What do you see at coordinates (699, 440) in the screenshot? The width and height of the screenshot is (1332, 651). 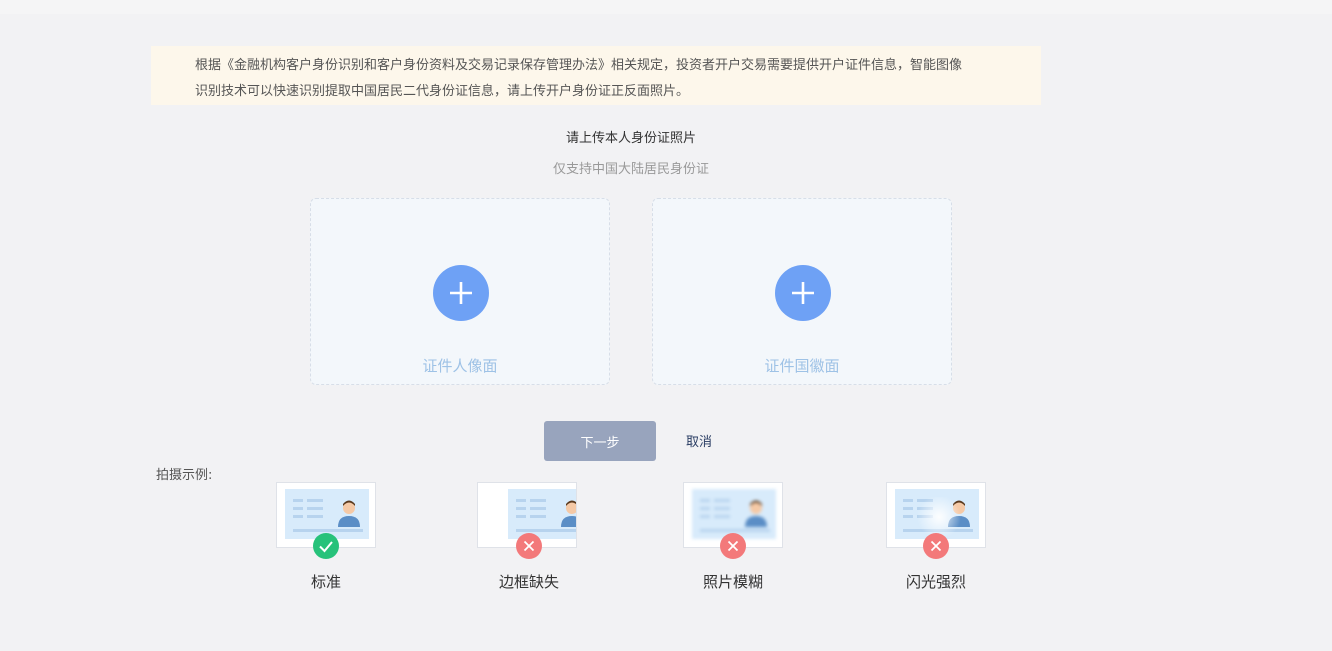 I see `cancel-button: 取消` at bounding box center [699, 440].